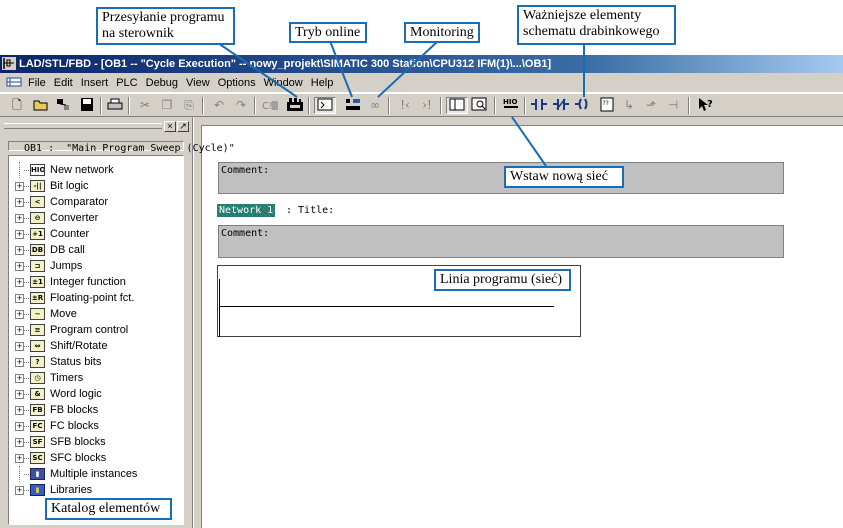 The width and height of the screenshot is (843, 528). What do you see at coordinates (246, 210) in the screenshot?
I see `network-label: Network 1` at bounding box center [246, 210].